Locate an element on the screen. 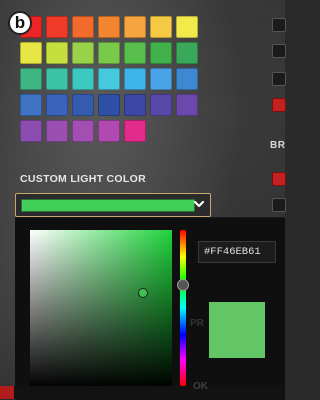 The height and width of the screenshot is (400, 320). color-picker-cursor is located at coordinates (143, 293).